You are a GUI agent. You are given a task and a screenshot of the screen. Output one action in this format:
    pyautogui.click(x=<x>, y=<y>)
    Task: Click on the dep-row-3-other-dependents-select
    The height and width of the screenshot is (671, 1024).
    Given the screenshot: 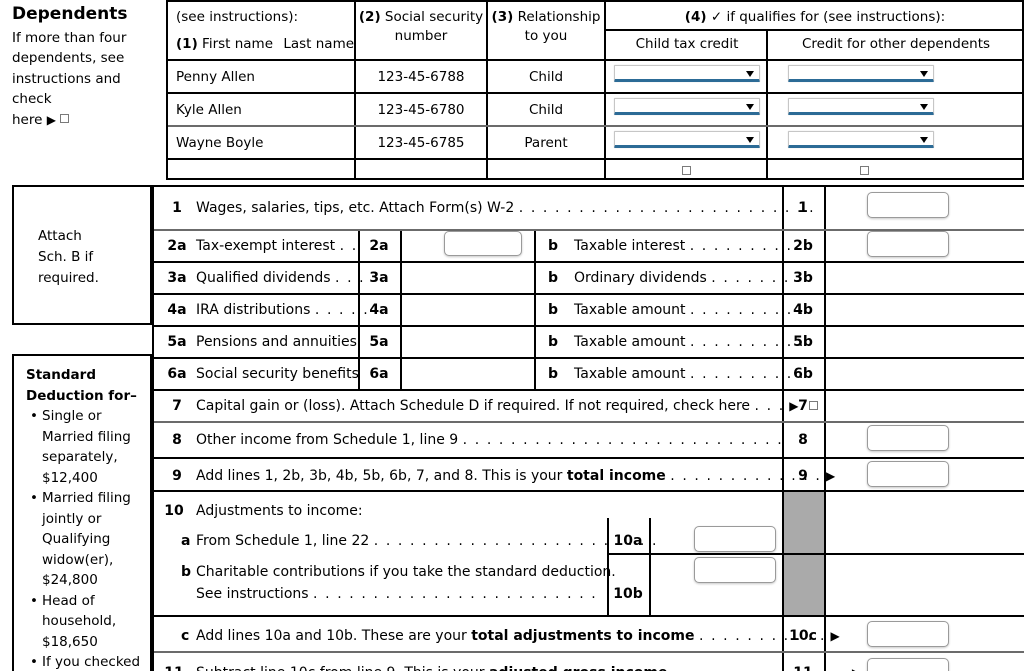 What is the action you would take?
    pyautogui.click(x=861, y=139)
    